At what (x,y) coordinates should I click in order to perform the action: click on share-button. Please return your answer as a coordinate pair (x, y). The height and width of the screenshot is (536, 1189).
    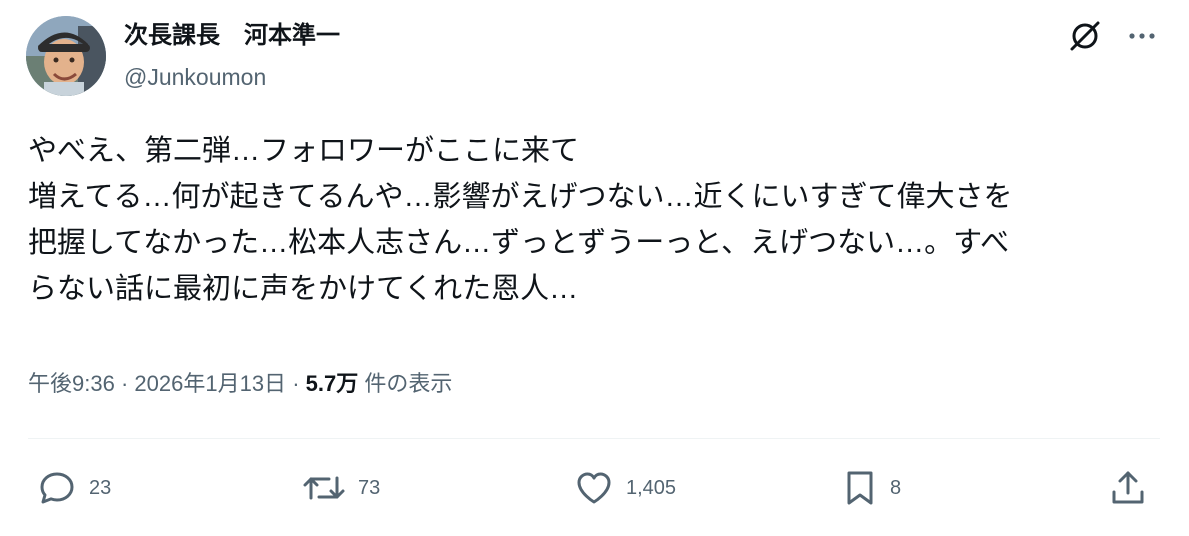
    Looking at the image, I should click on (1128, 488).